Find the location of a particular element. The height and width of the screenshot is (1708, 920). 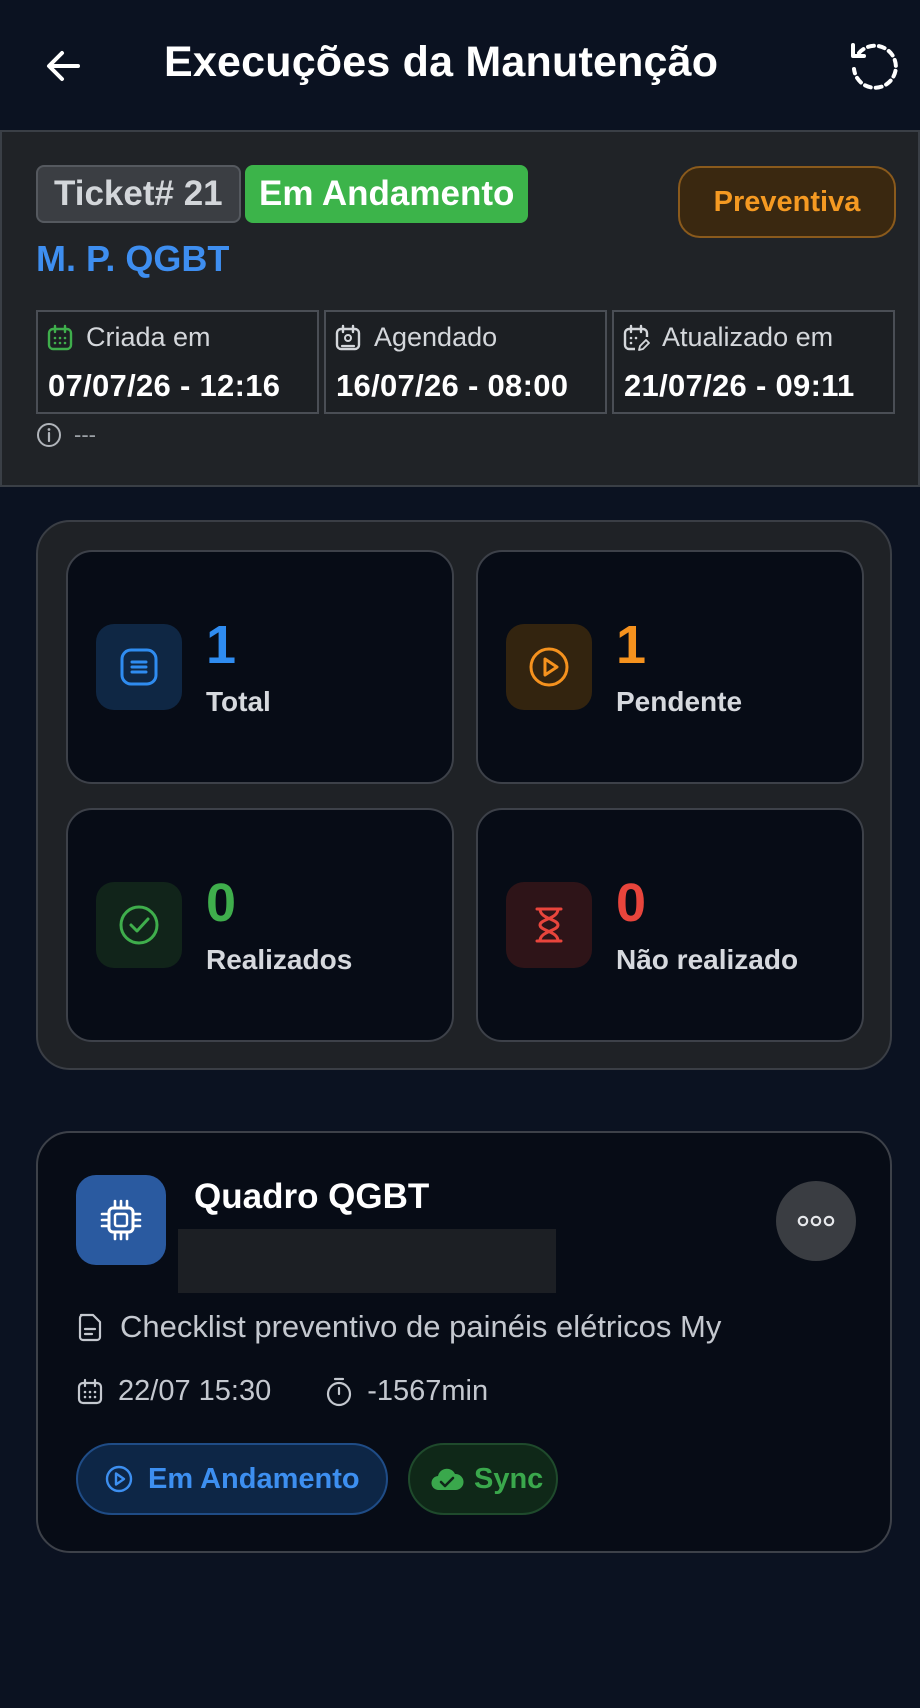

ticket-status-badge: Em Andamento is located at coordinates (387, 194).